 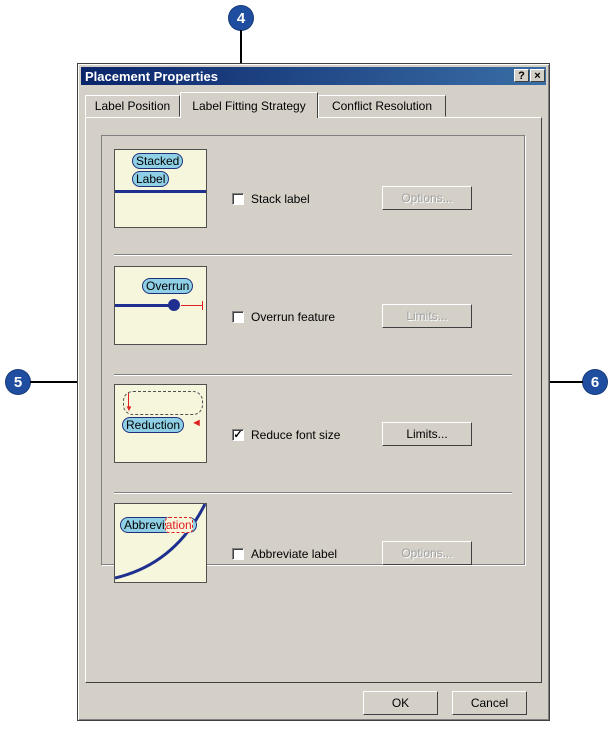 I want to click on reduce-font-size-checkbox: ✓, so click(x=238, y=435).